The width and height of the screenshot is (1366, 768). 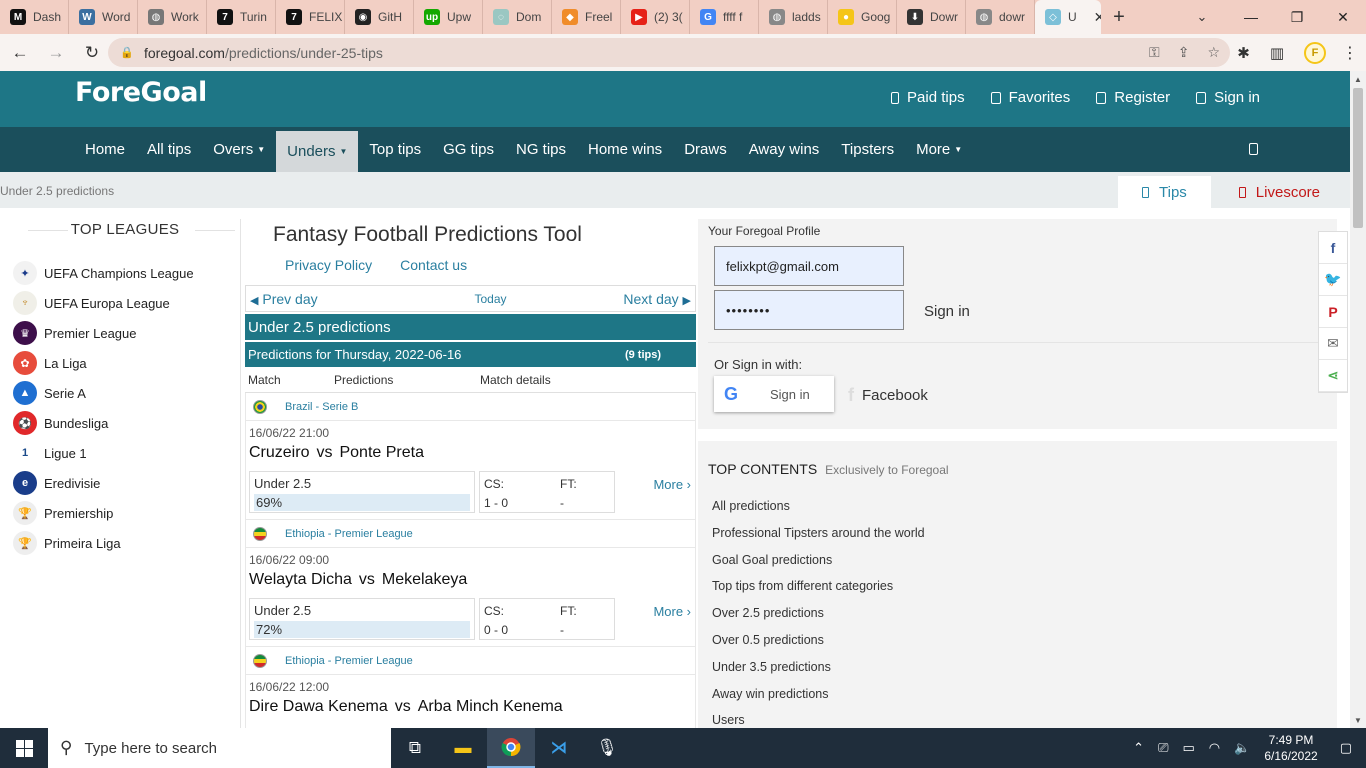 What do you see at coordinates (1097, 17) in the screenshot?
I see `close-tab-icon: ✕` at bounding box center [1097, 17].